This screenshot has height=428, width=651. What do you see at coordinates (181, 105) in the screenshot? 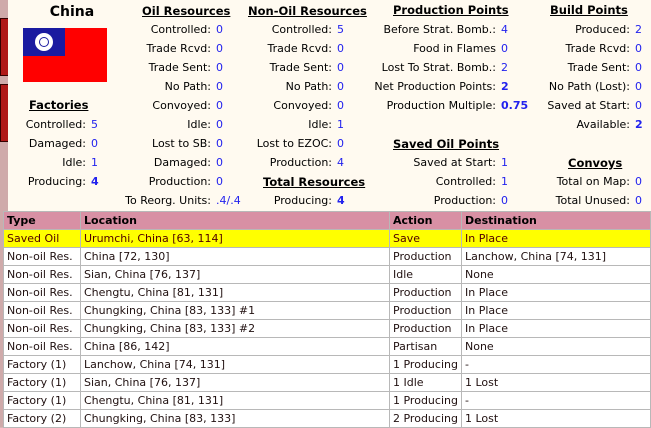
I see `stat-label: Convoyed:` at bounding box center [181, 105].